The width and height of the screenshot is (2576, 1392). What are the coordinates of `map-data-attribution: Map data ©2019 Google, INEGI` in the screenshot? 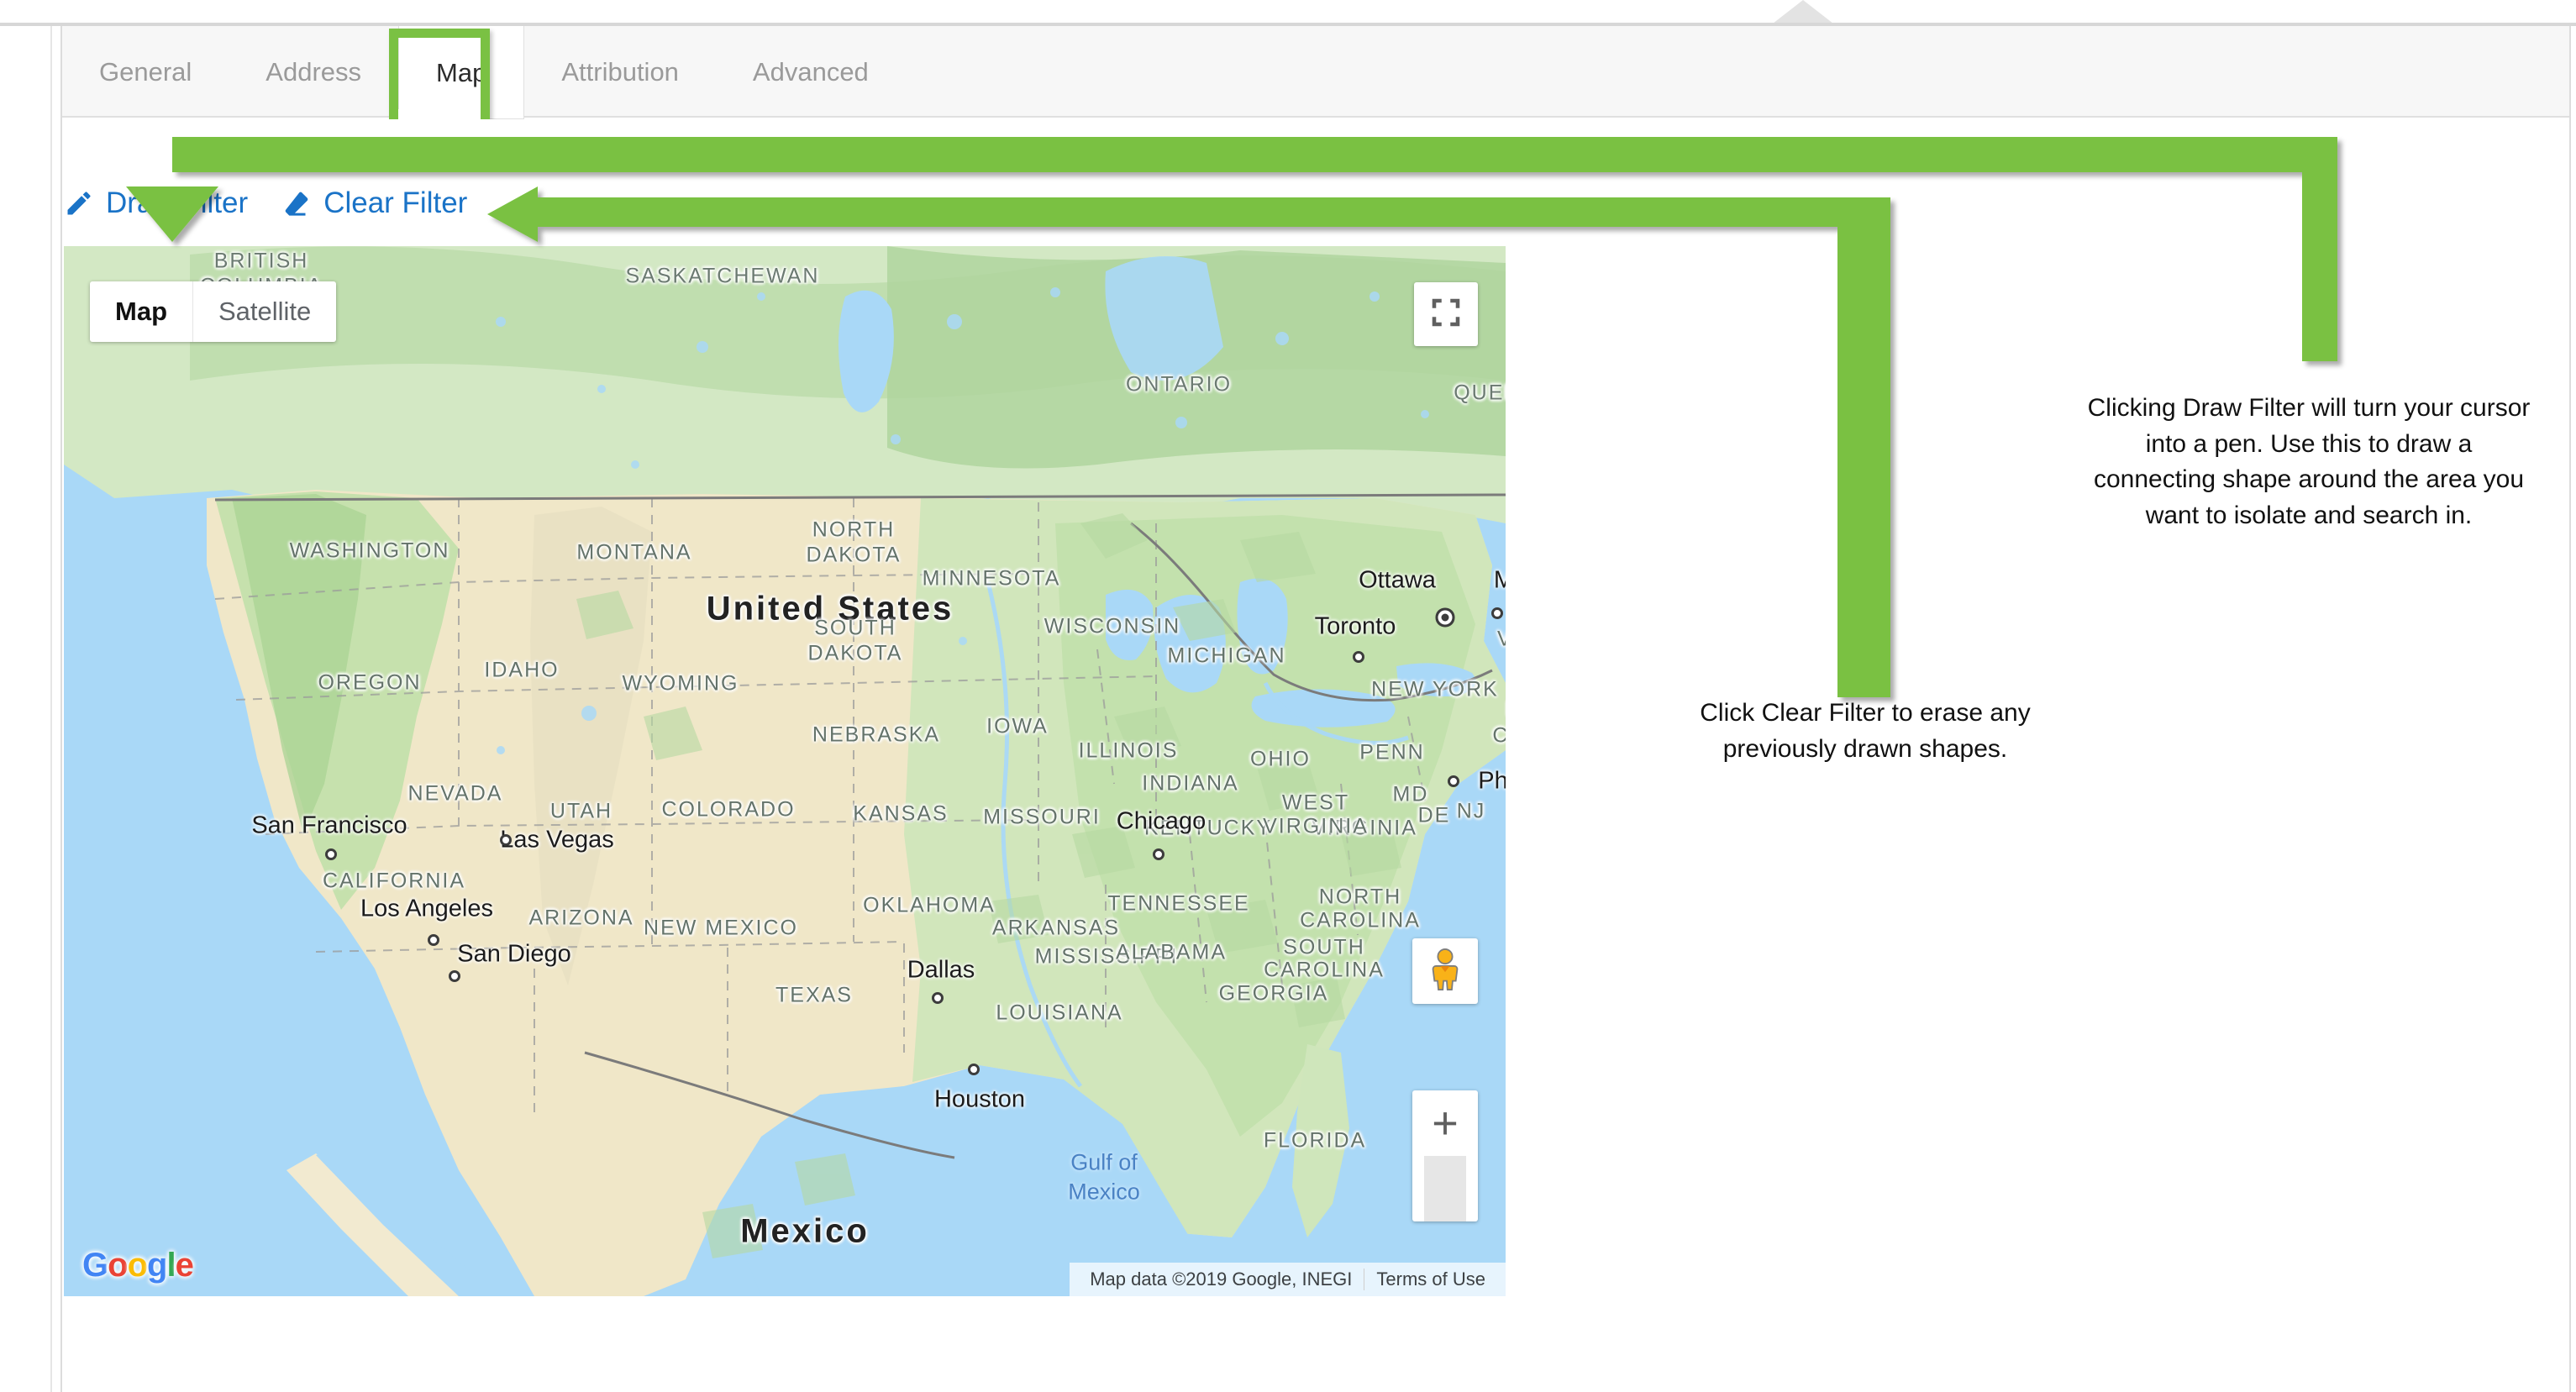 It's located at (1221, 1279).